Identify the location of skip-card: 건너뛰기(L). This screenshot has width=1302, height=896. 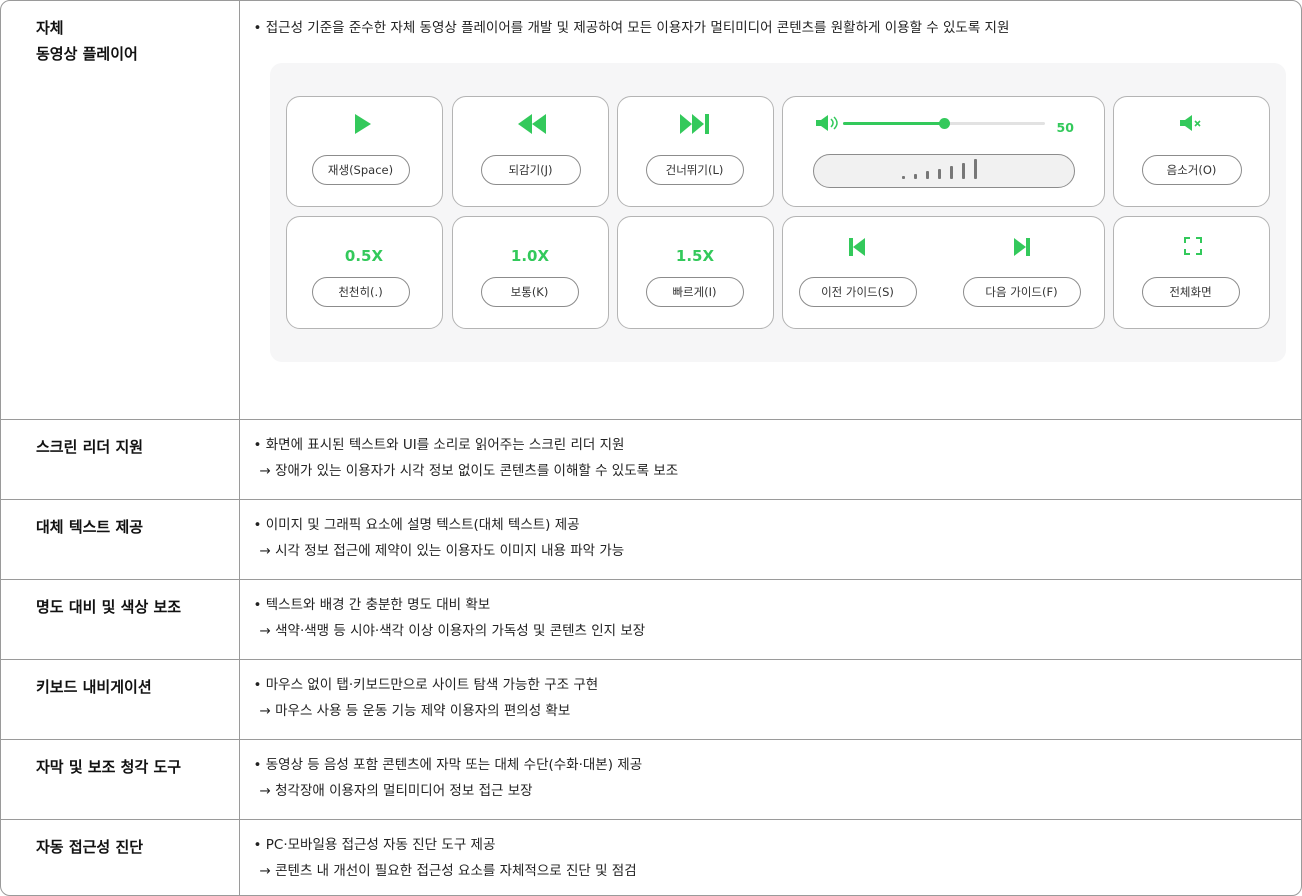
(695, 151).